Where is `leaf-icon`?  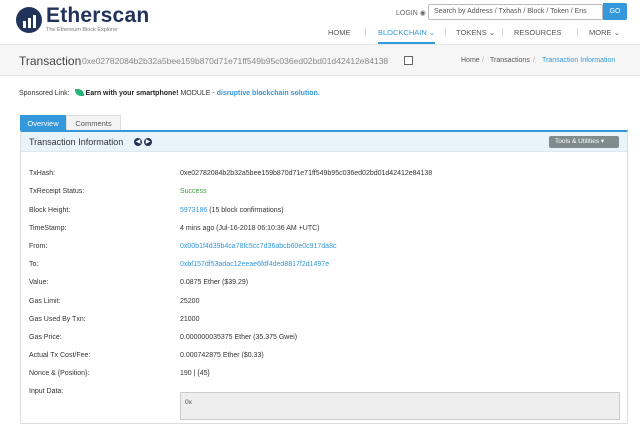
leaf-icon is located at coordinates (79, 92).